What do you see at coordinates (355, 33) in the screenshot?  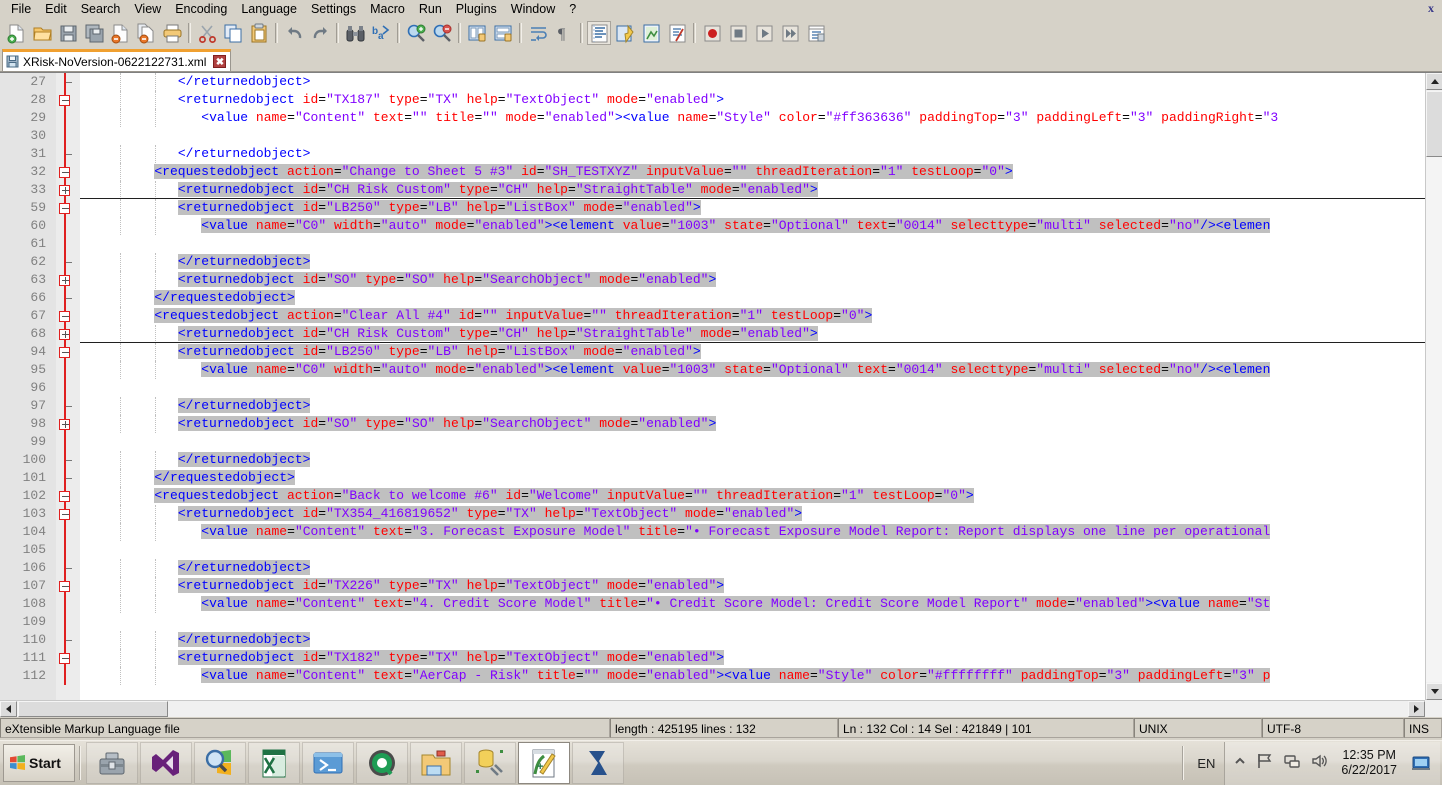 I see `find-binoculars-icon` at bounding box center [355, 33].